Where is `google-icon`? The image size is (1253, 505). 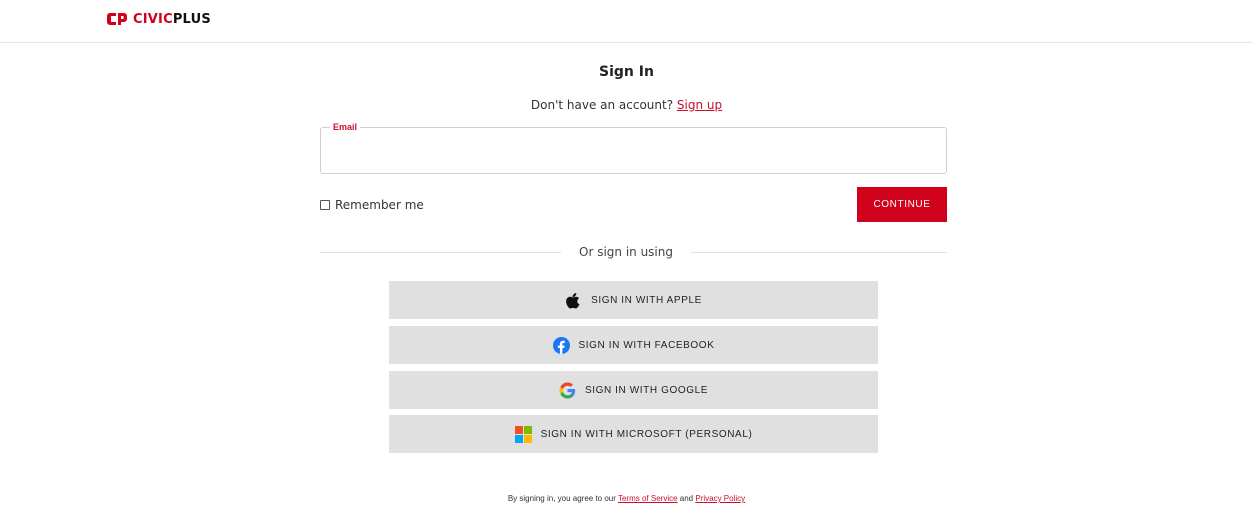 google-icon is located at coordinates (567, 390).